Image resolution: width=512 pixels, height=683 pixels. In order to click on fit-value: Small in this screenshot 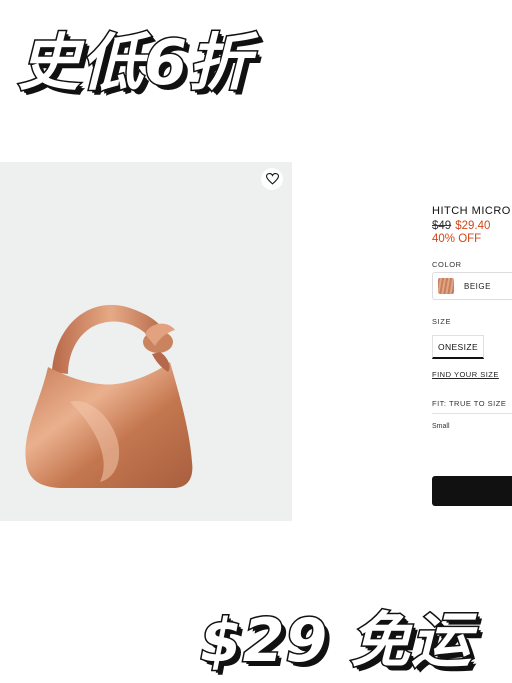, I will do `click(441, 426)`.